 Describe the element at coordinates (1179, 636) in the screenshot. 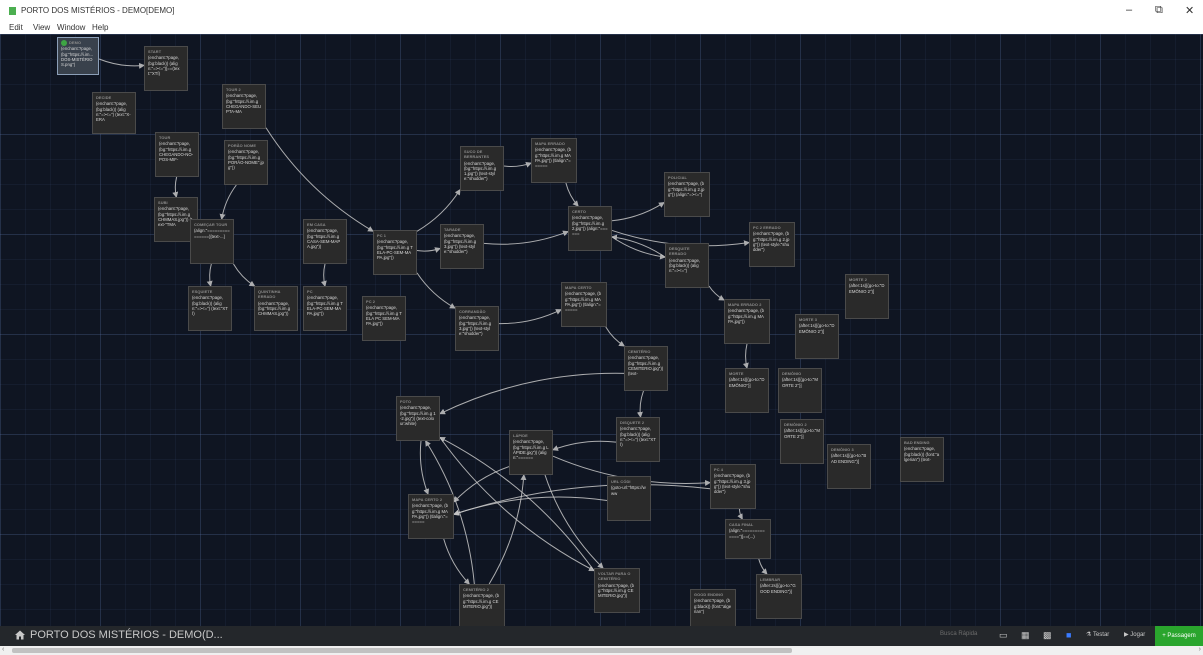

I see `add-passage-button: + Passagem` at that location.